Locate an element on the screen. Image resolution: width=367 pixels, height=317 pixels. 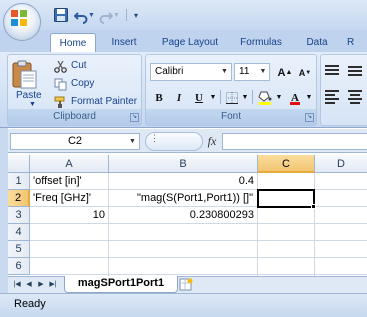
copy-label: Copy is located at coordinates (83, 83).